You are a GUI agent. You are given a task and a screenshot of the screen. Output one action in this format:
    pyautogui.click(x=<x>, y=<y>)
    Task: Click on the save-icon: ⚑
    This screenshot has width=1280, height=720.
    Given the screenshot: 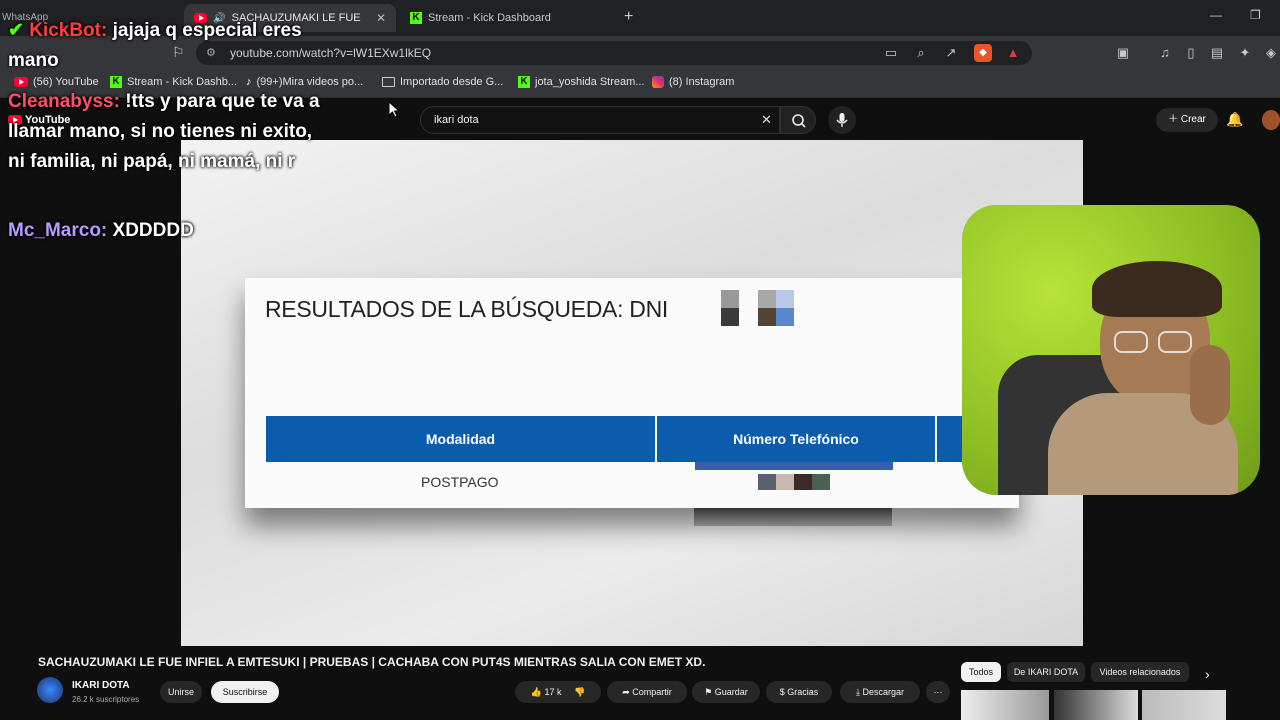 What is the action you would take?
    pyautogui.click(x=709, y=692)
    